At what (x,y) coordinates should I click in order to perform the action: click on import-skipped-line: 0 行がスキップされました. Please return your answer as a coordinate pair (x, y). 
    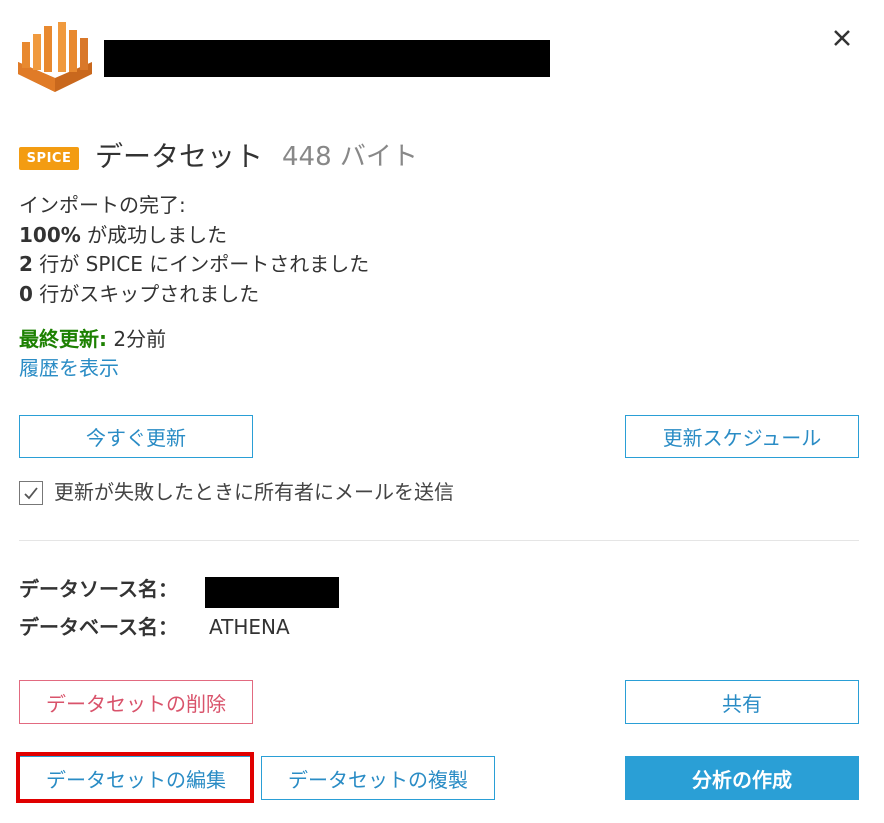
    Looking at the image, I should click on (139, 294).